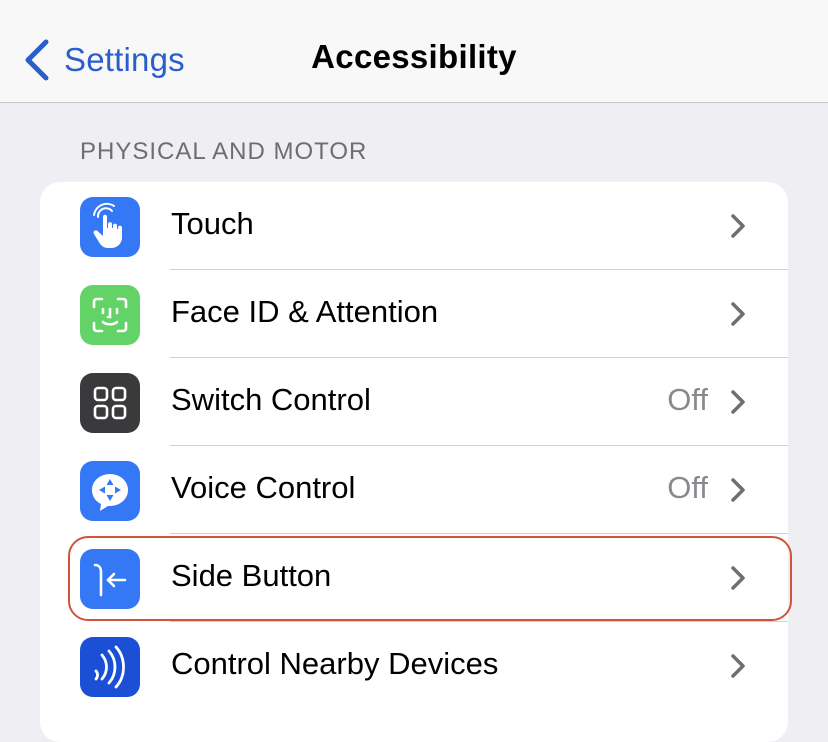 The image size is (828, 742). What do you see at coordinates (271, 399) in the screenshot?
I see `row-label: Switch Control` at bounding box center [271, 399].